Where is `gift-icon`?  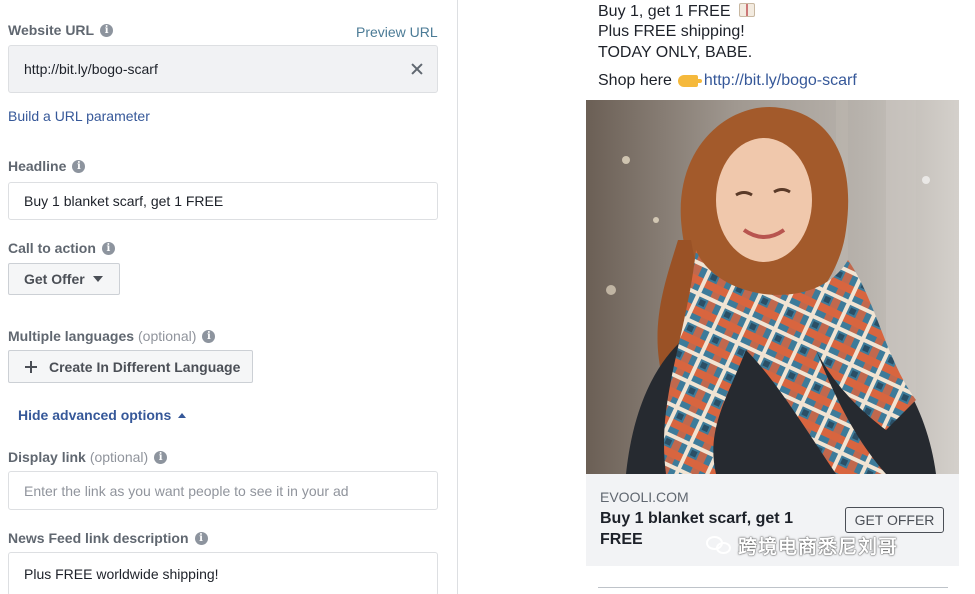 gift-icon is located at coordinates (746, 10).